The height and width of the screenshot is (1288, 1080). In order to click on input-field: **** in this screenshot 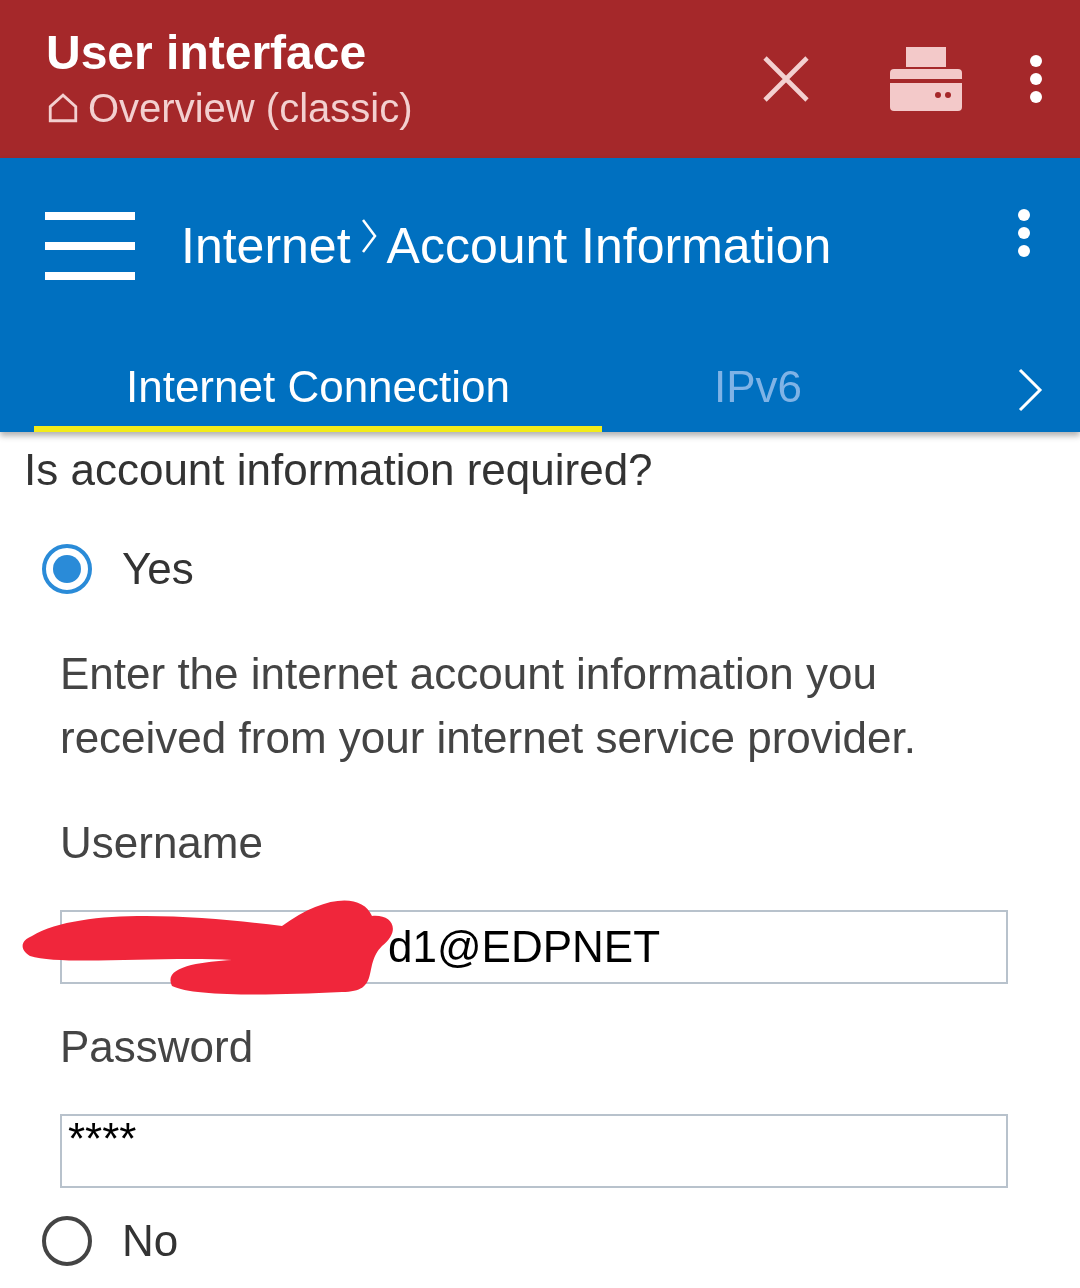, I will do `click(534, 1151)`.